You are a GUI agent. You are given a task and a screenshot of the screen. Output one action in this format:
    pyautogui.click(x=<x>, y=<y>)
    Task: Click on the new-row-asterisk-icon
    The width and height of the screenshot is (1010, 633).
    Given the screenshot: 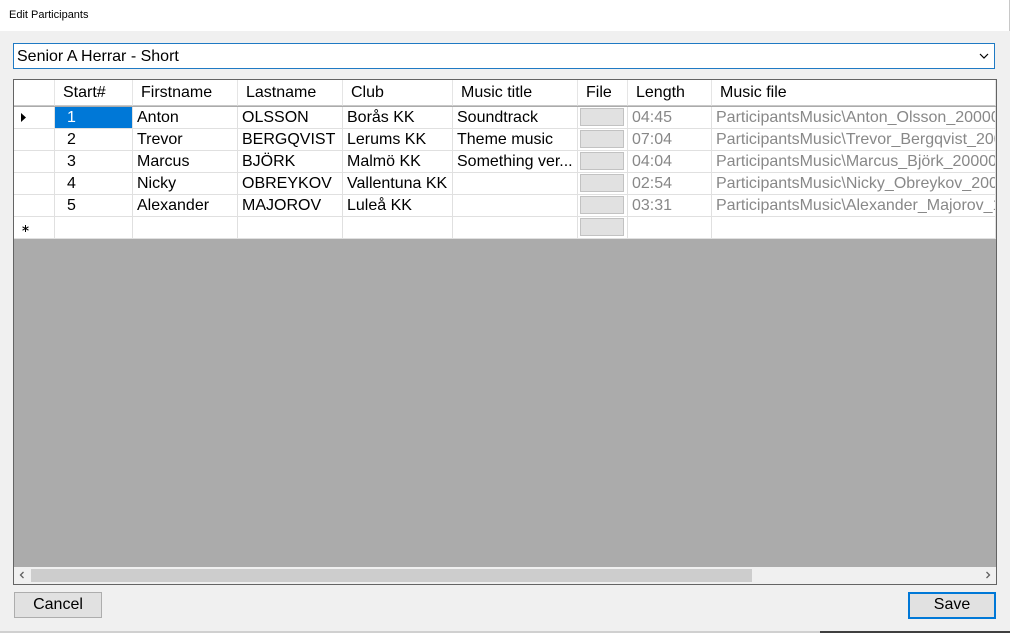 What is the action you would take?
    pyautogui.click(x=25, y=228)
    